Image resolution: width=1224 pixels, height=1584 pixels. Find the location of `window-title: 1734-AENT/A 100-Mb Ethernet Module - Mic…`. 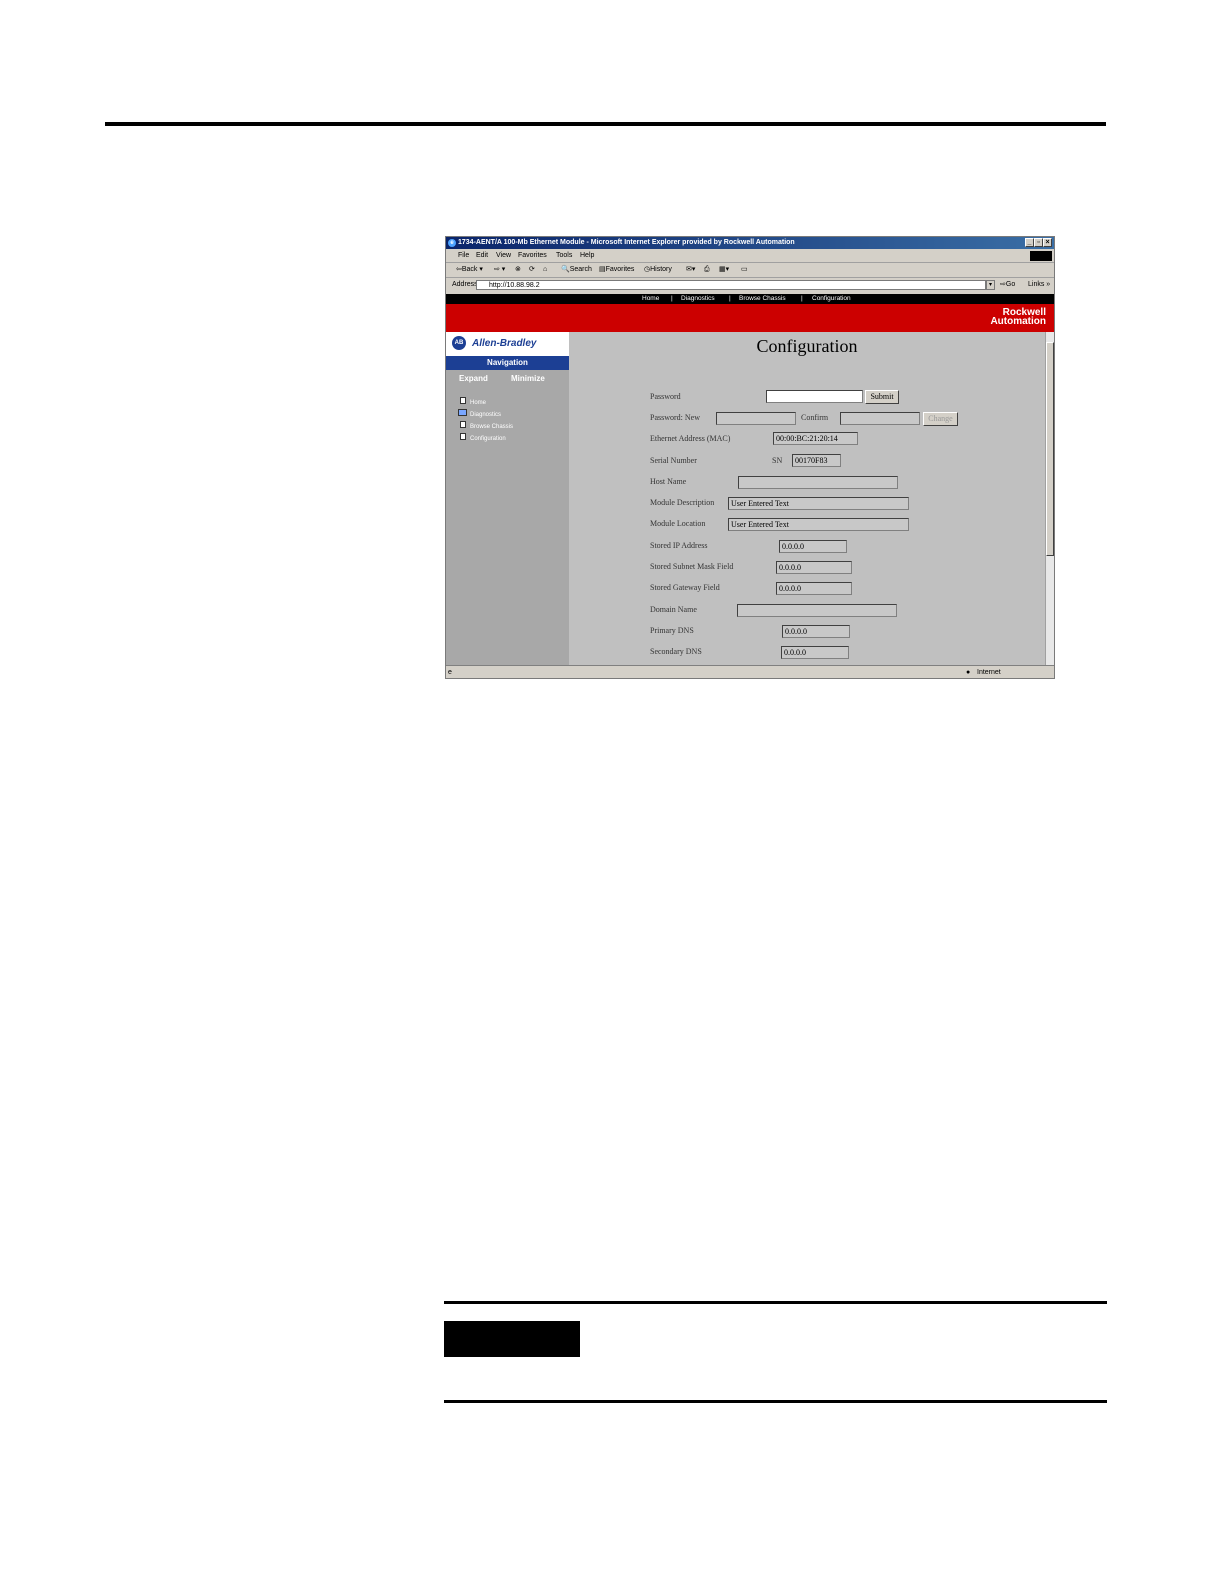

window-title: 1734-AENT/A 100-Mb Ethernet Module - Mic… is located at coordinates (626, 242).